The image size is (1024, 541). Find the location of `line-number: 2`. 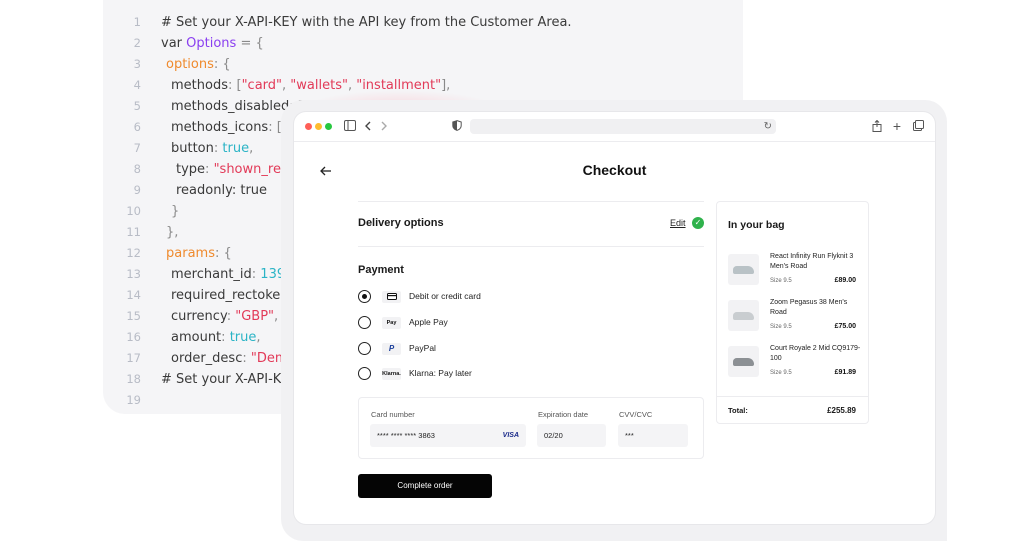

line-number: 2 is located at coordinates (137, 43).